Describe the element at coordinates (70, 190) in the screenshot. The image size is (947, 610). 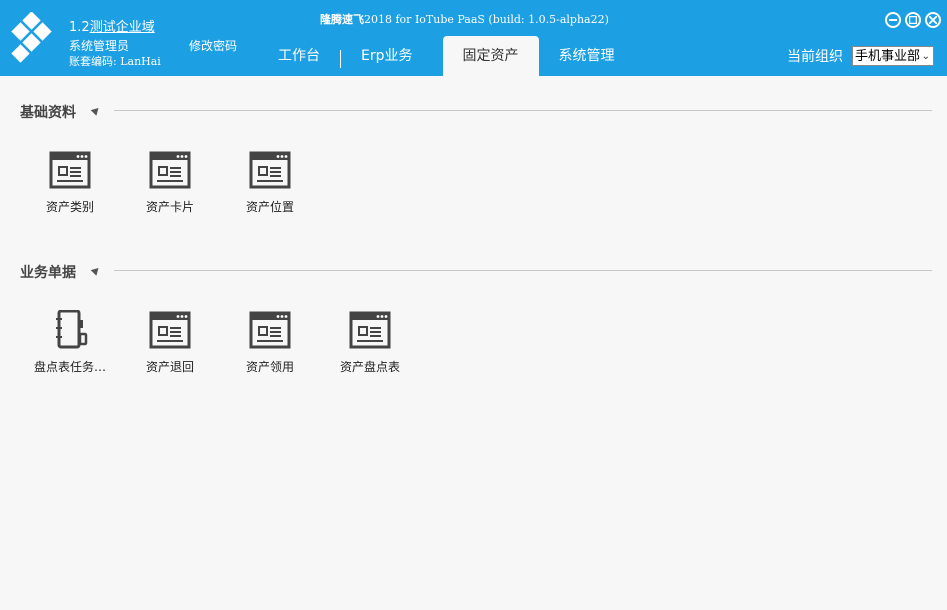
I see `tile-asset-category: 资产类别` at that location.